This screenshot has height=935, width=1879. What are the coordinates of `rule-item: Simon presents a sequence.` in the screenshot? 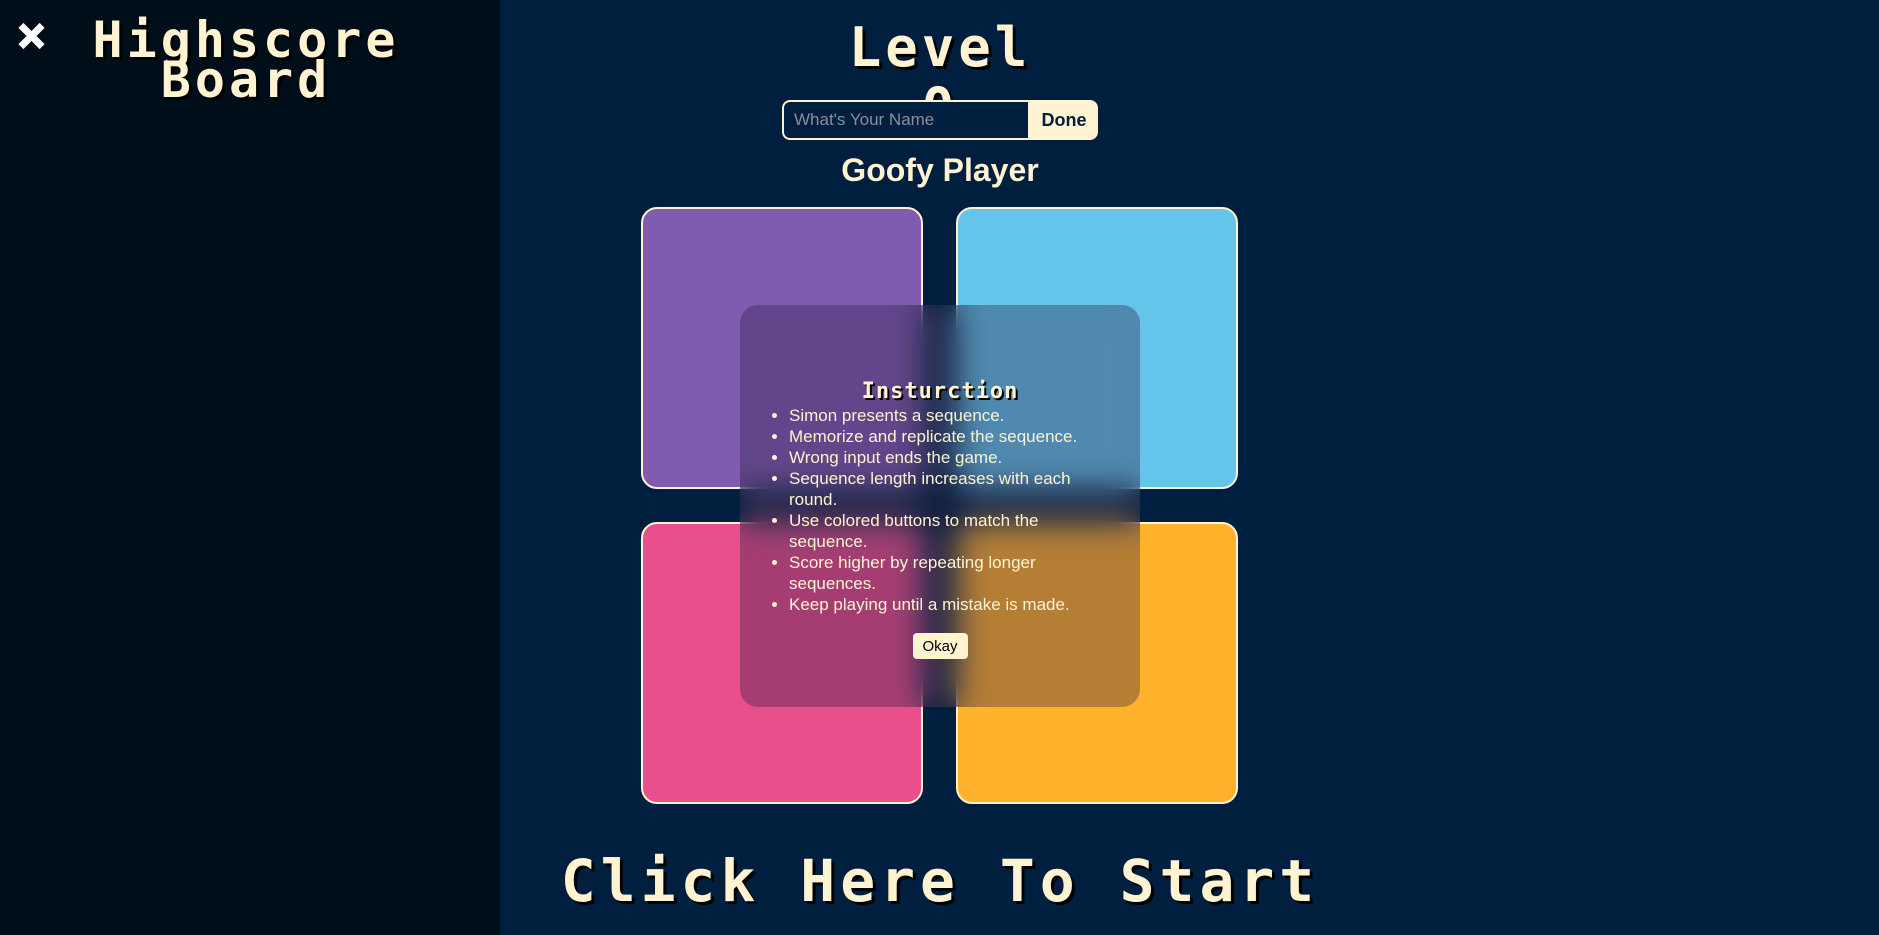 It's located at (942, 415).